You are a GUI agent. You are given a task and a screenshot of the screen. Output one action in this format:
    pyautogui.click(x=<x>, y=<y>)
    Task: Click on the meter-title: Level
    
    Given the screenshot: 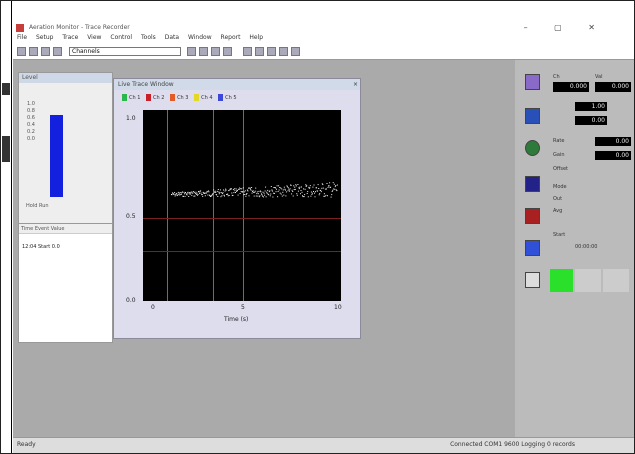 What is the action you would take?
    pyautogui.click(x=65, y=78)
    